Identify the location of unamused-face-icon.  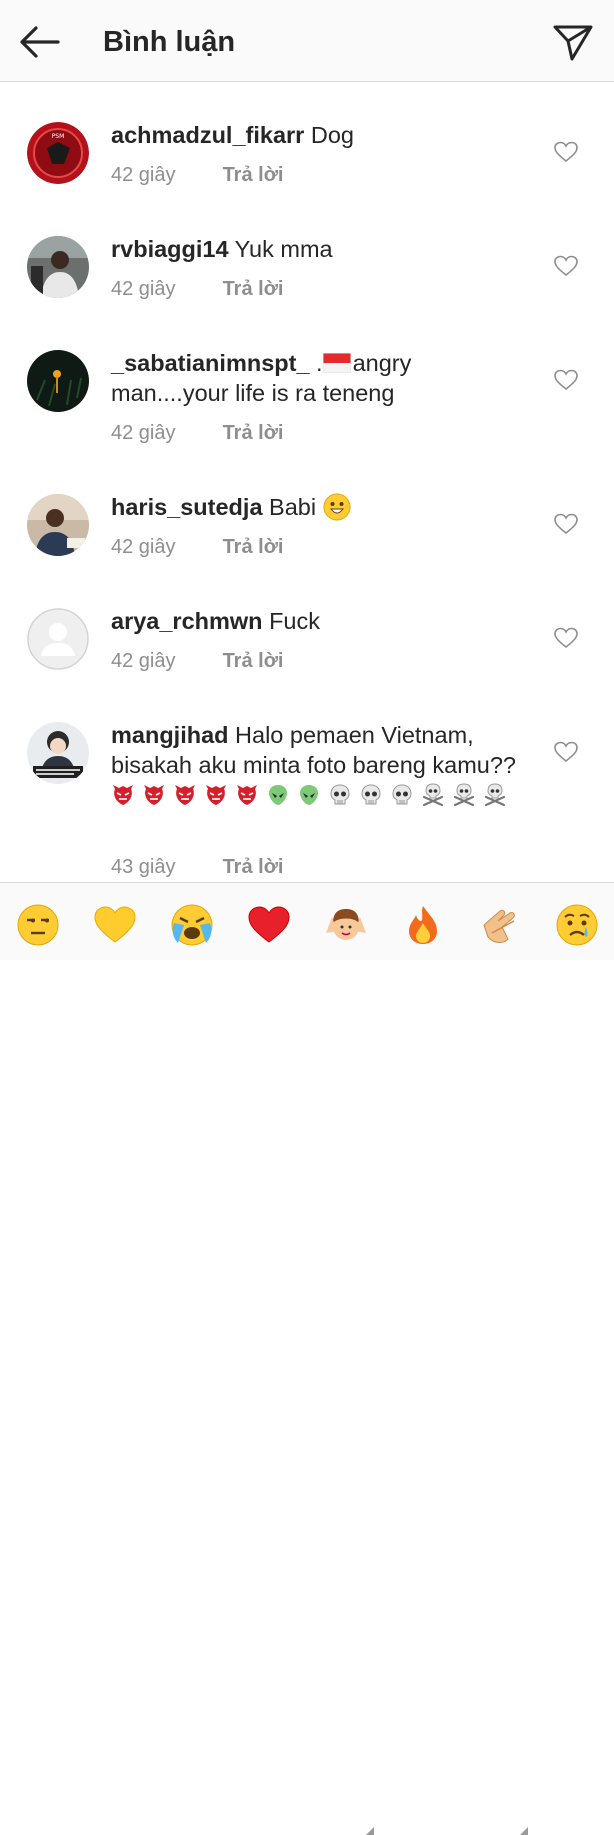
(38, 925).